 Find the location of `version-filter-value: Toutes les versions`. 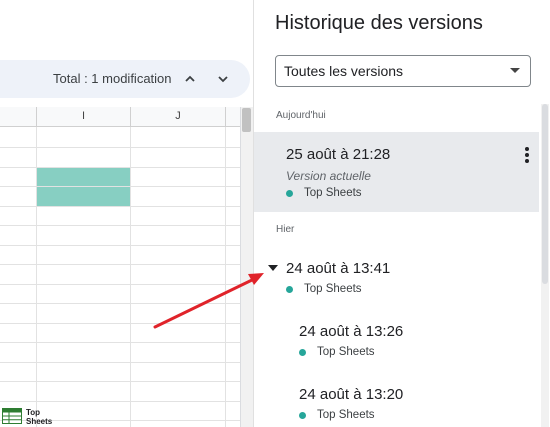

version-filter-value: Toutes les versions is located at coordinates (344, 71).